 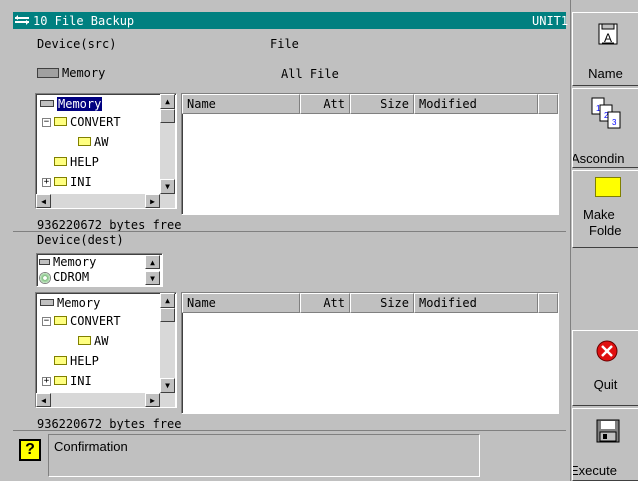 What do you see at coordinates (80, 240) in the screenshot?
I see `device-dest-label: Device(dest)` at bounding box center [80, 240].